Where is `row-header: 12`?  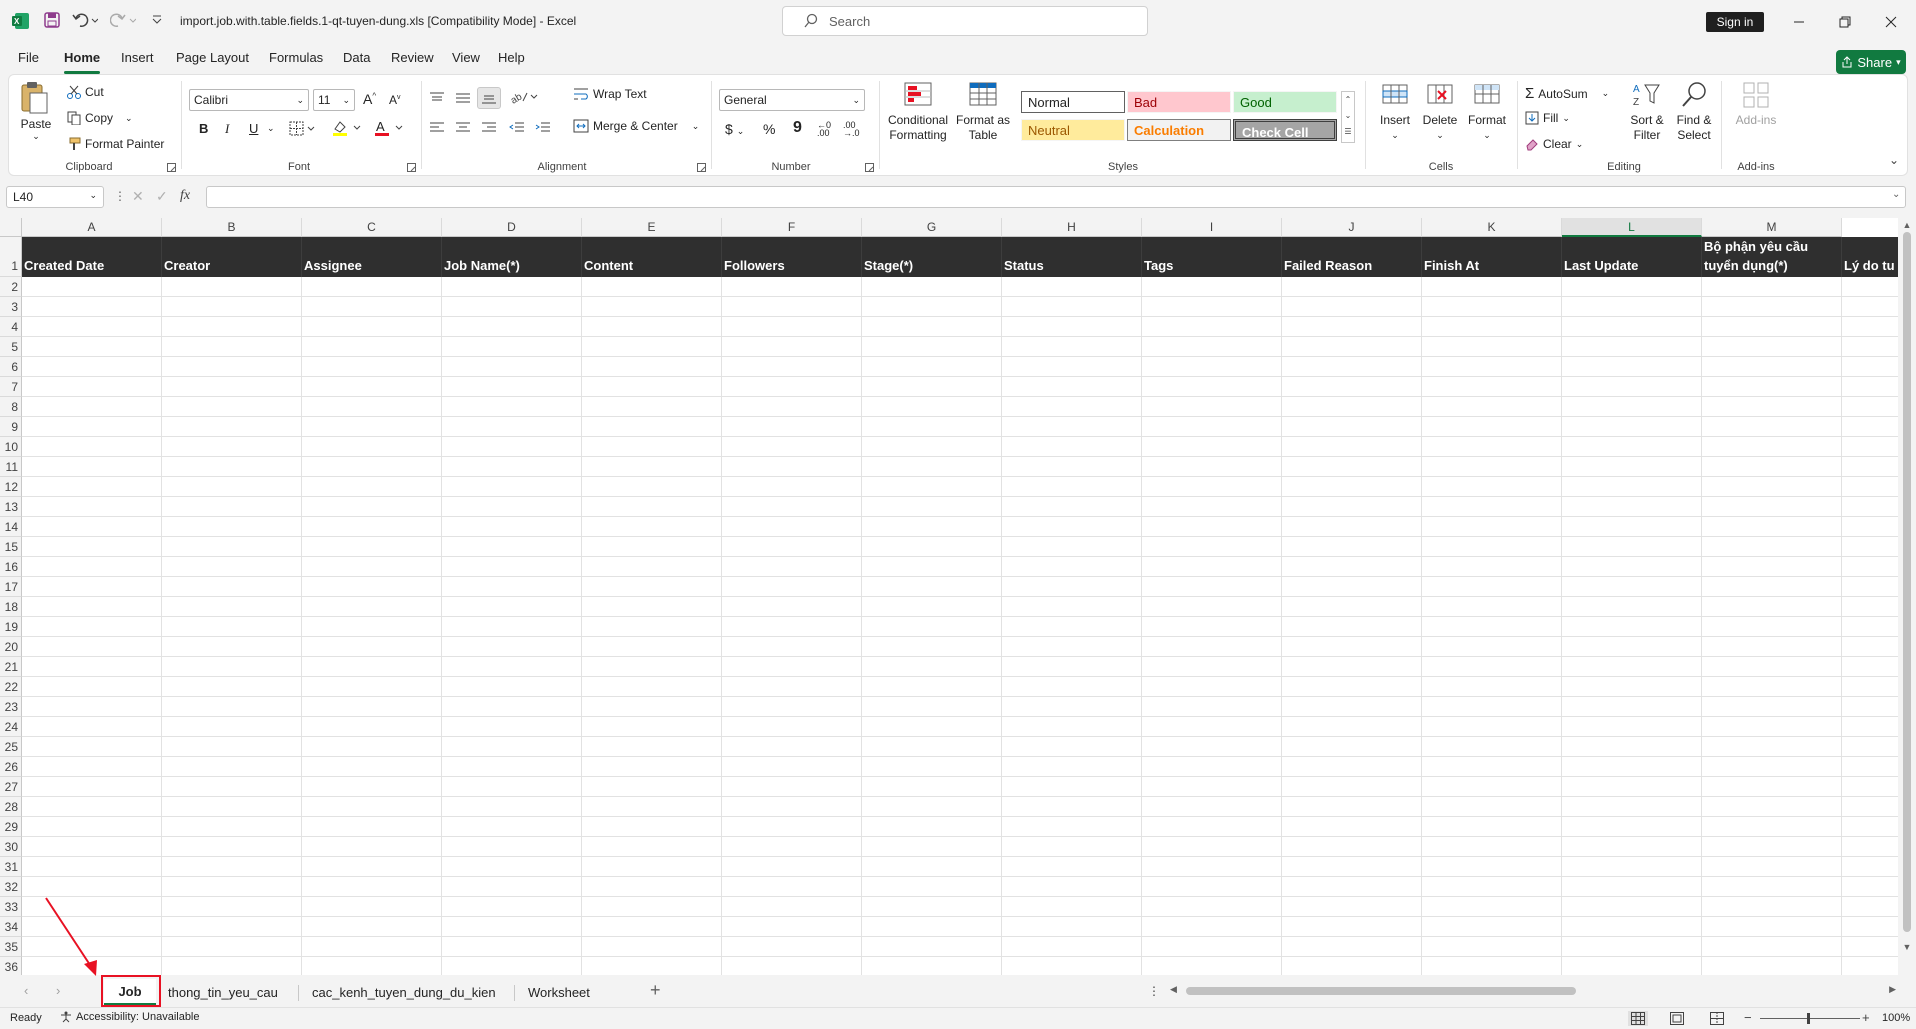
row-header: 12 is located at coordinates (11, 487).